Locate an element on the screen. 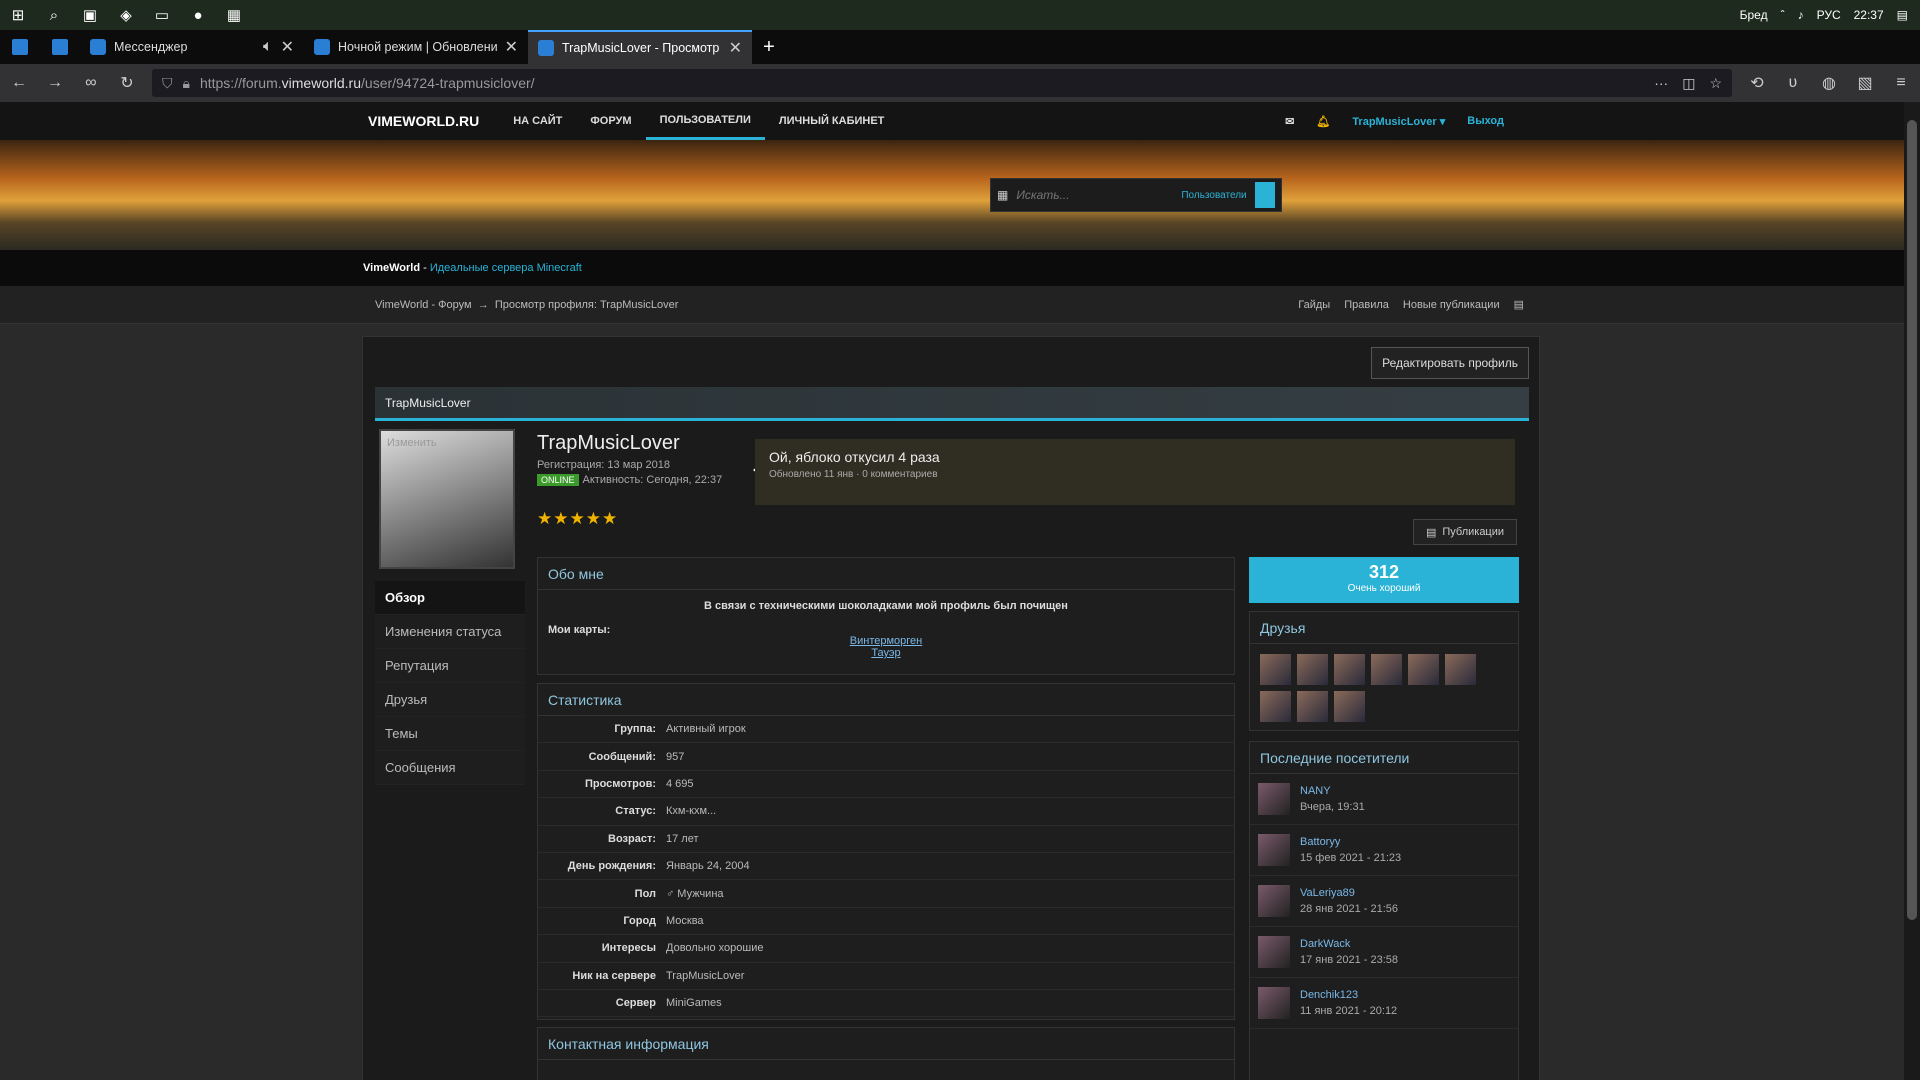 Image resolution: width=1920 pixels, height=1080 pixels. app-icon: ◈ is located at coordinates (126, 15).